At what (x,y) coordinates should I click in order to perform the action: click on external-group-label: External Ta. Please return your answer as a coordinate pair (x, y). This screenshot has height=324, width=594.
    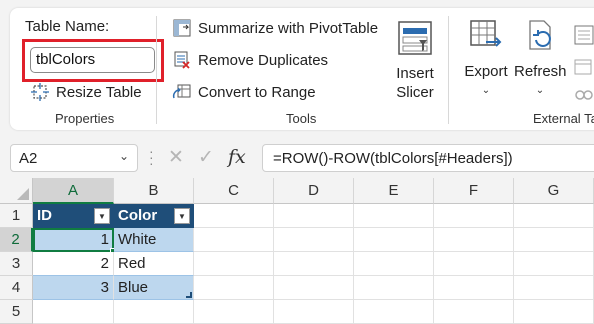
    Looking at the image, I should click on (563, 118).